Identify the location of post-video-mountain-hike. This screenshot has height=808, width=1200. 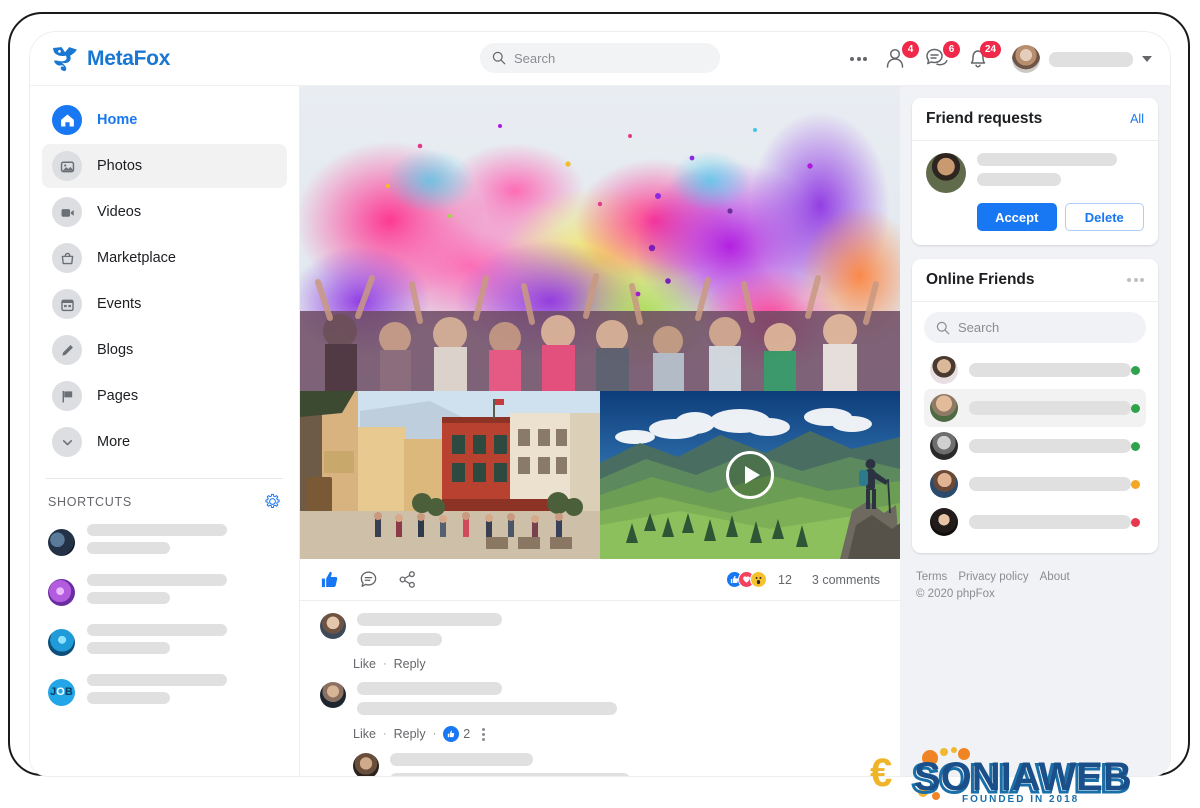
(750, 475).